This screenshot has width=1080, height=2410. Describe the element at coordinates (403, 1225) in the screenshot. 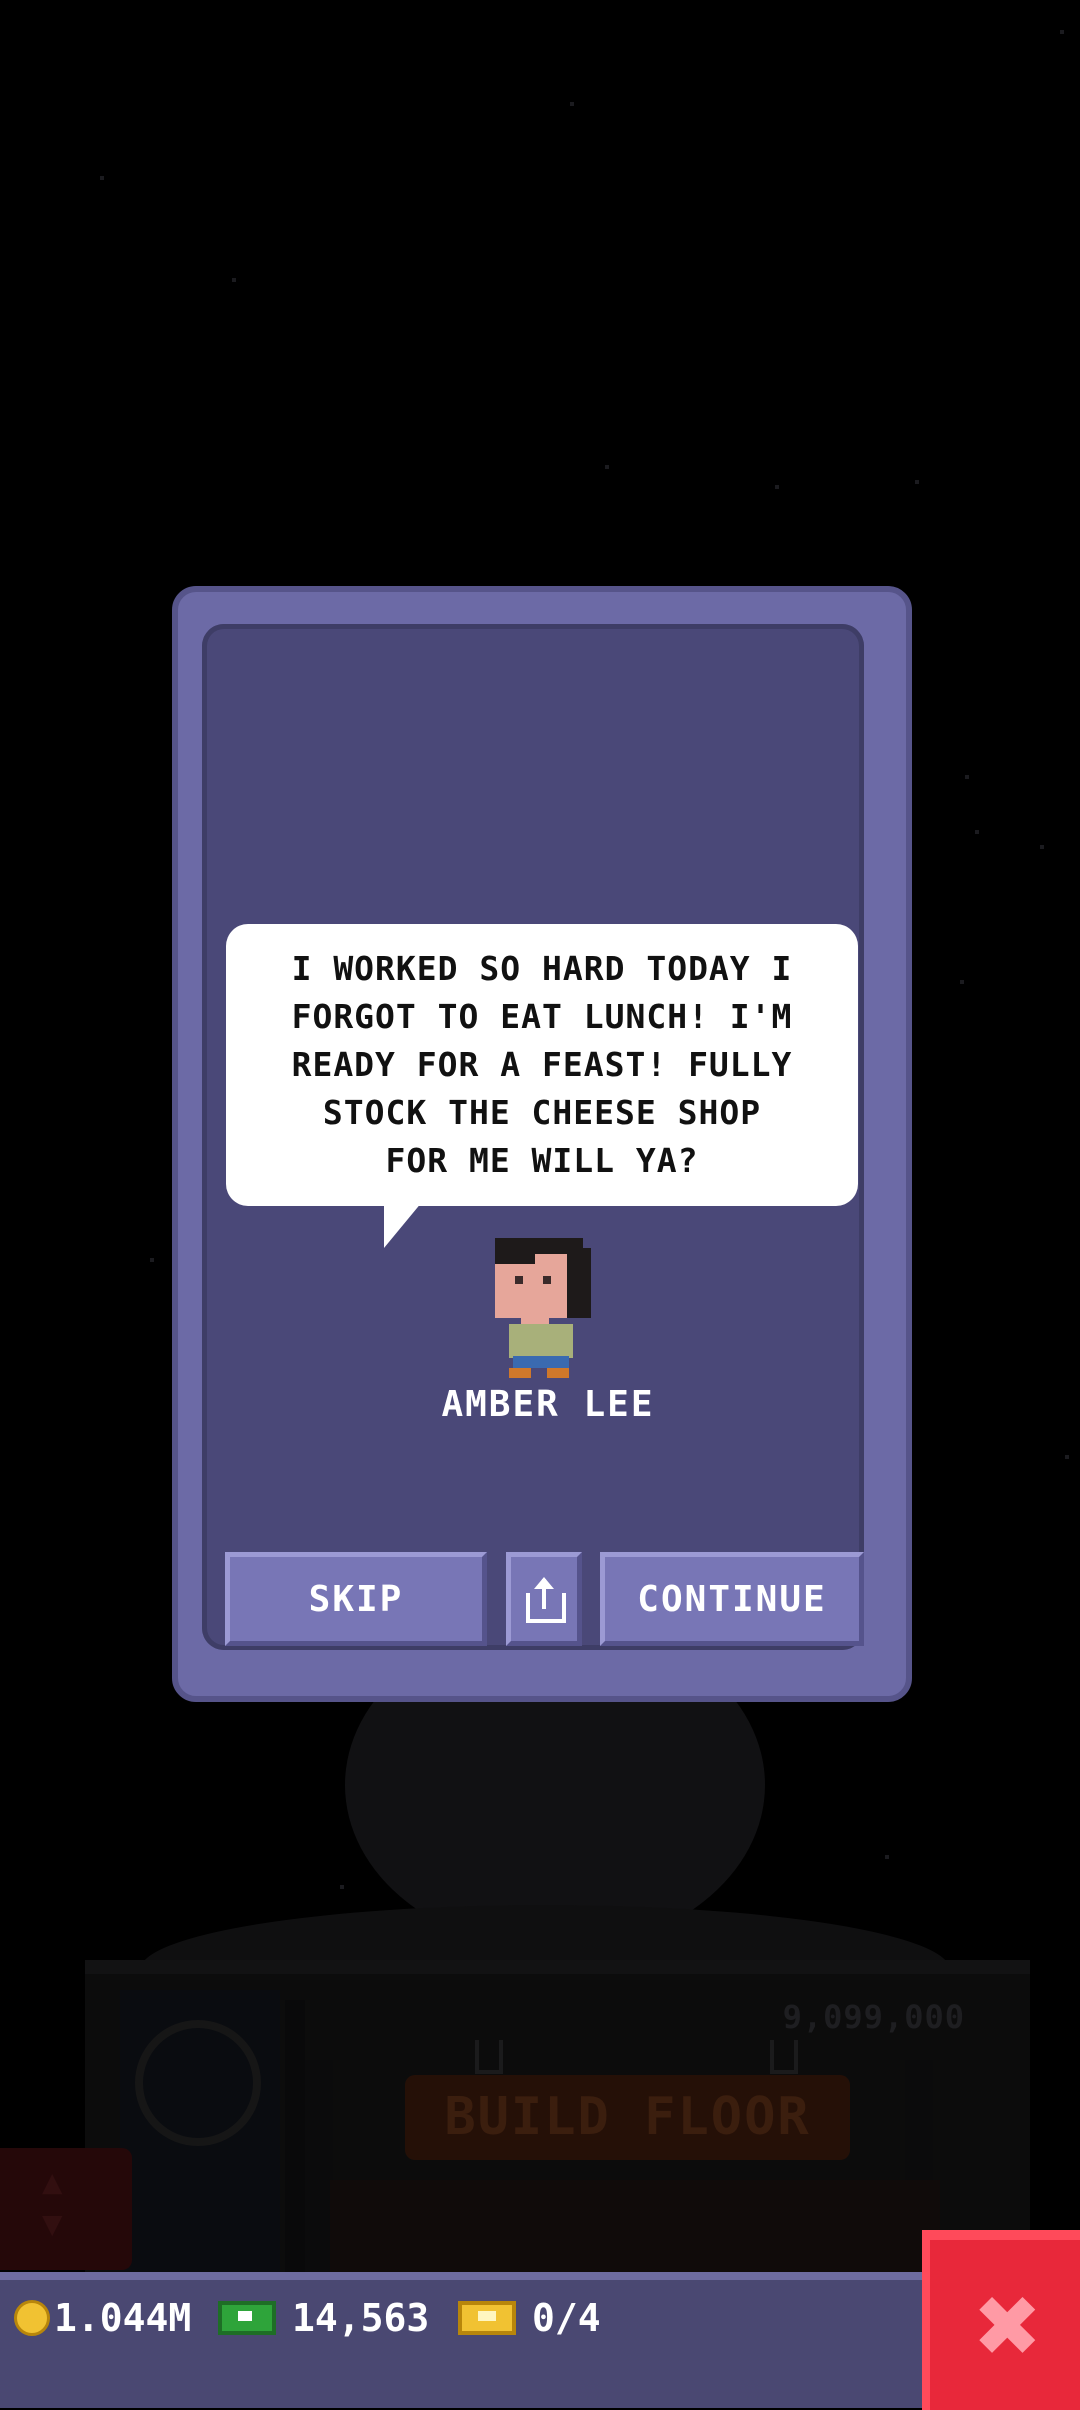

I see `speech-bubble-tail` at that location.